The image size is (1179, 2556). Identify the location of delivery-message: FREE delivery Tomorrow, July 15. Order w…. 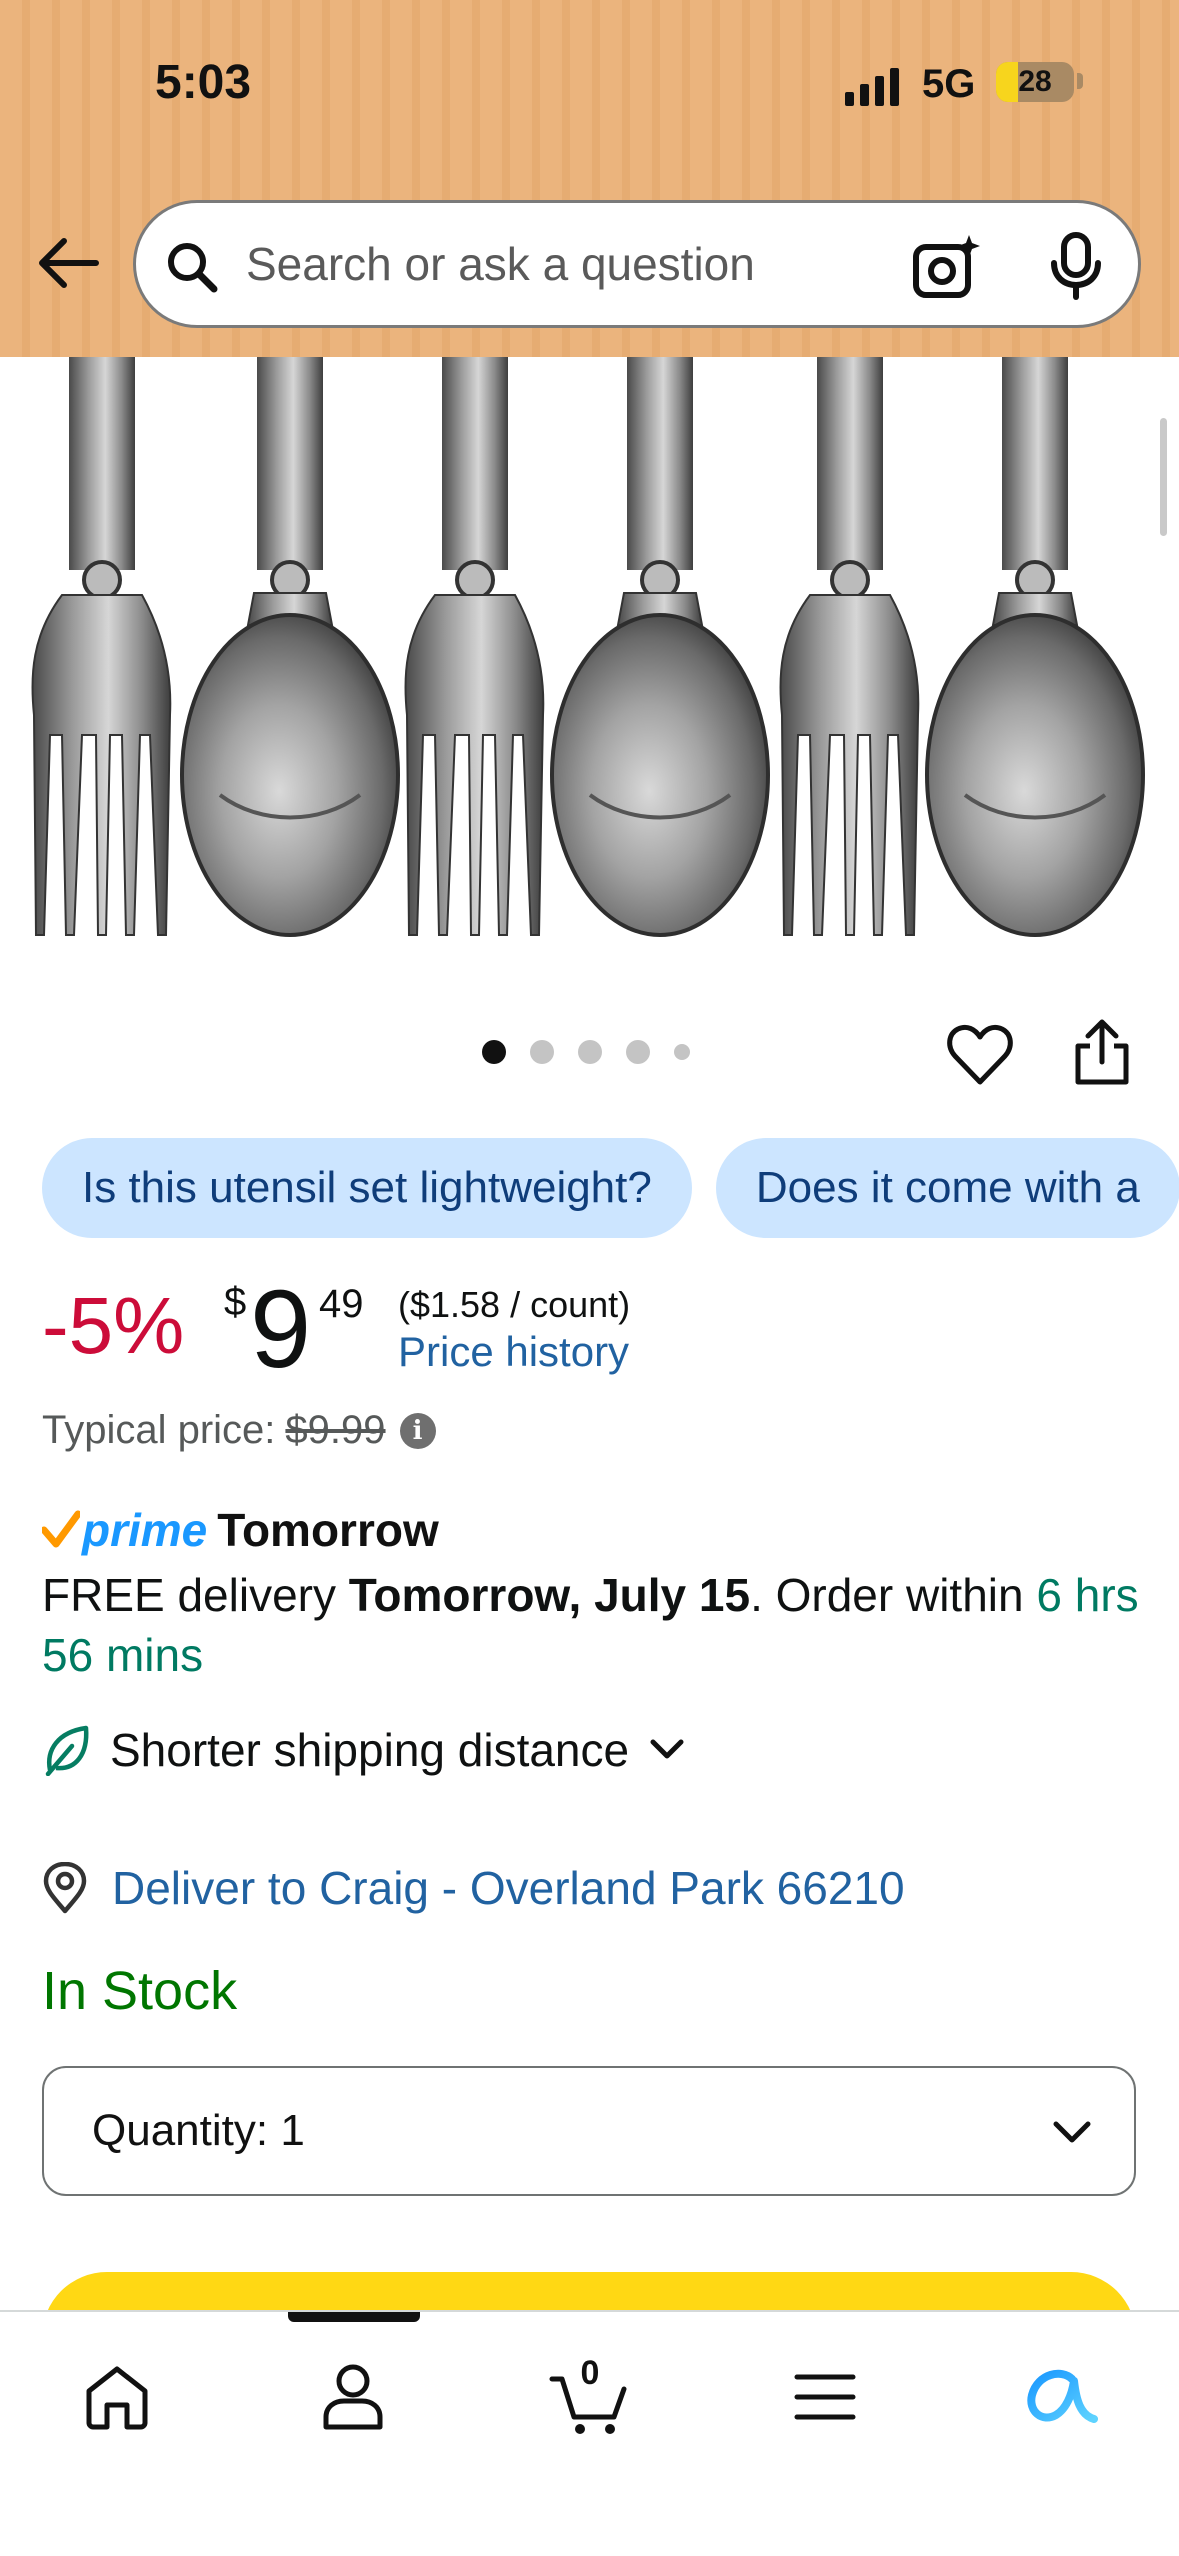
(597, 1625).